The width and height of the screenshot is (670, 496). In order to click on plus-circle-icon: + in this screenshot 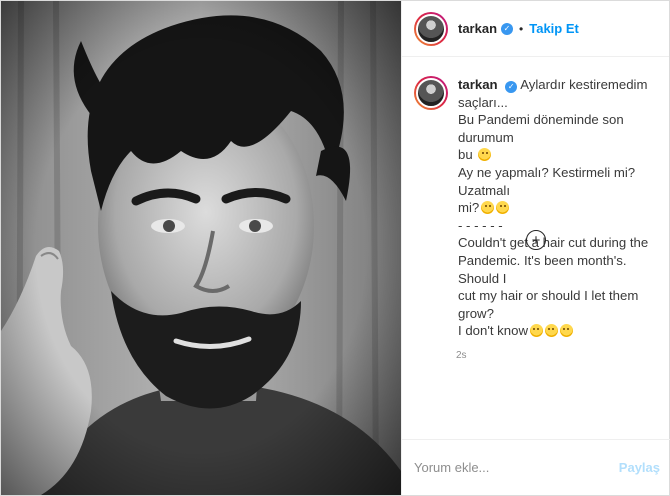, I will do `click(536, 240)`.